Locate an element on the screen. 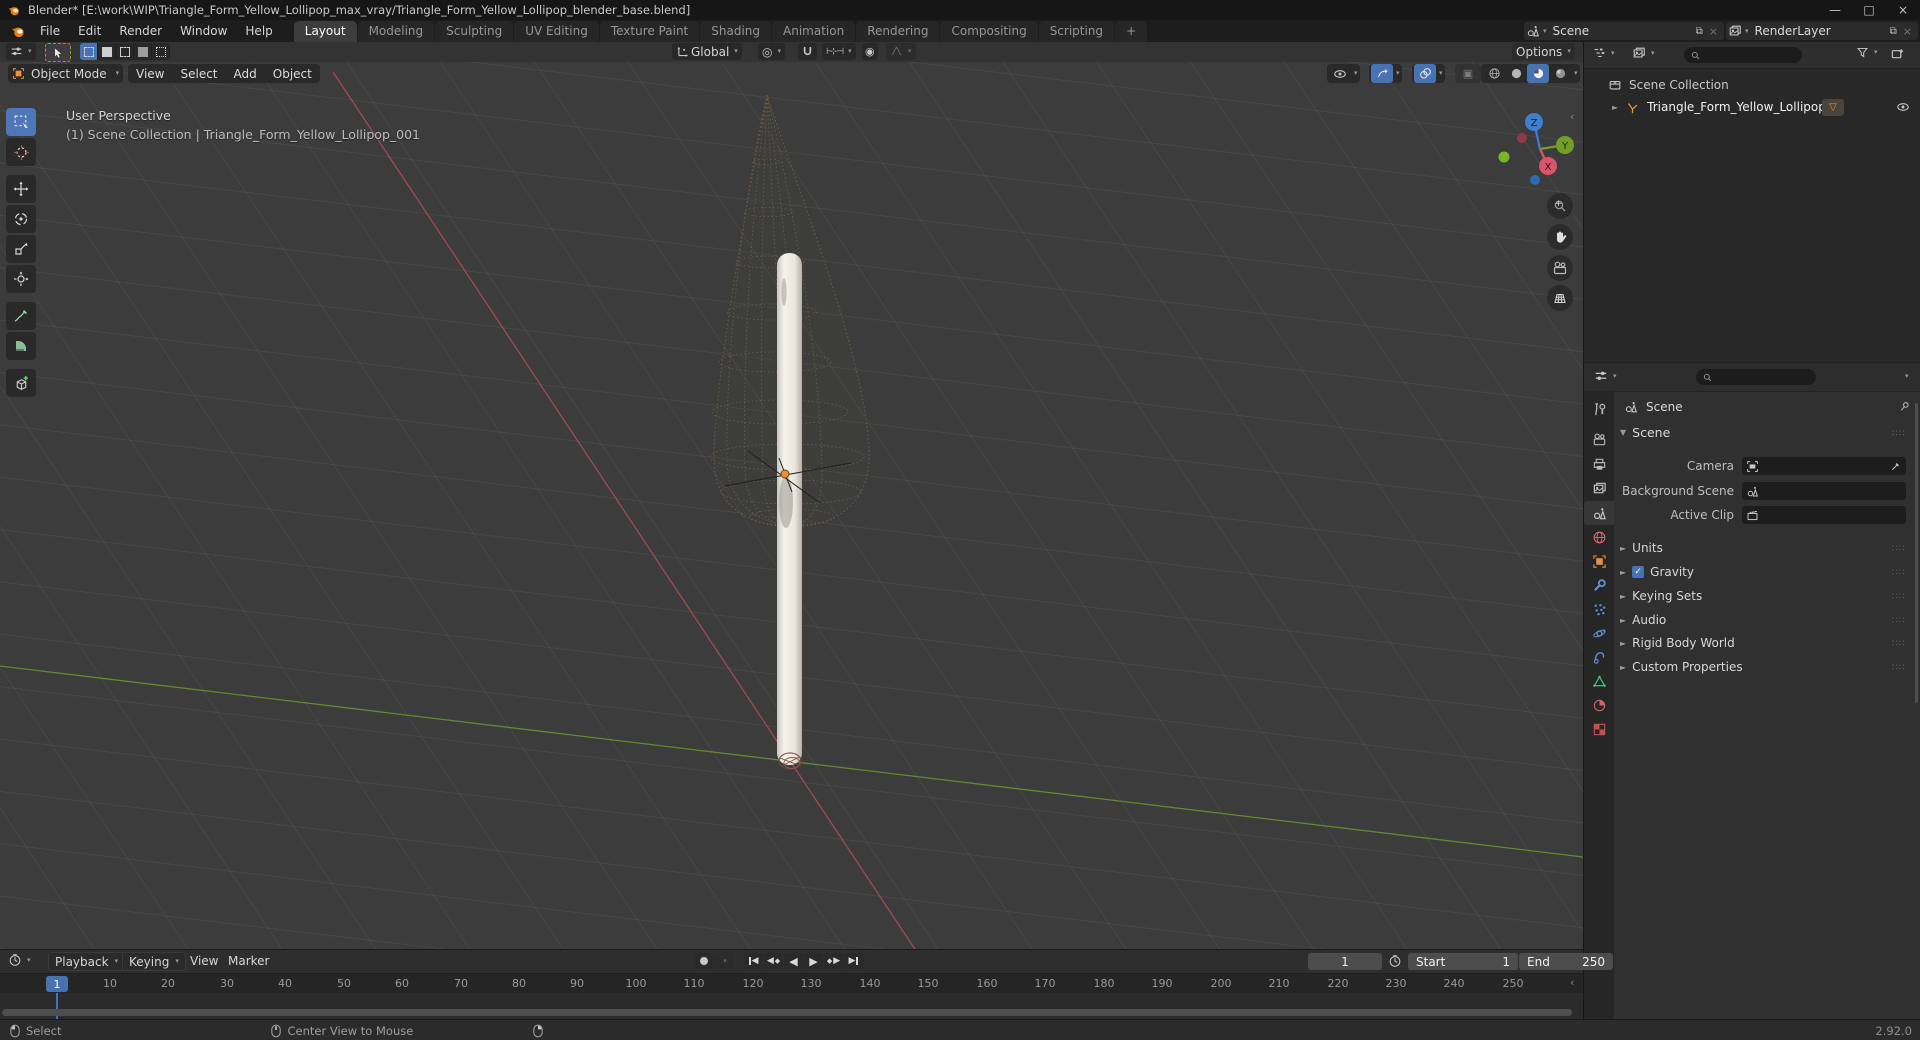 The image size is (1920, 1040). scene-selector: ▾ Scene ⧉ × is located at coordinates (1624, 31).